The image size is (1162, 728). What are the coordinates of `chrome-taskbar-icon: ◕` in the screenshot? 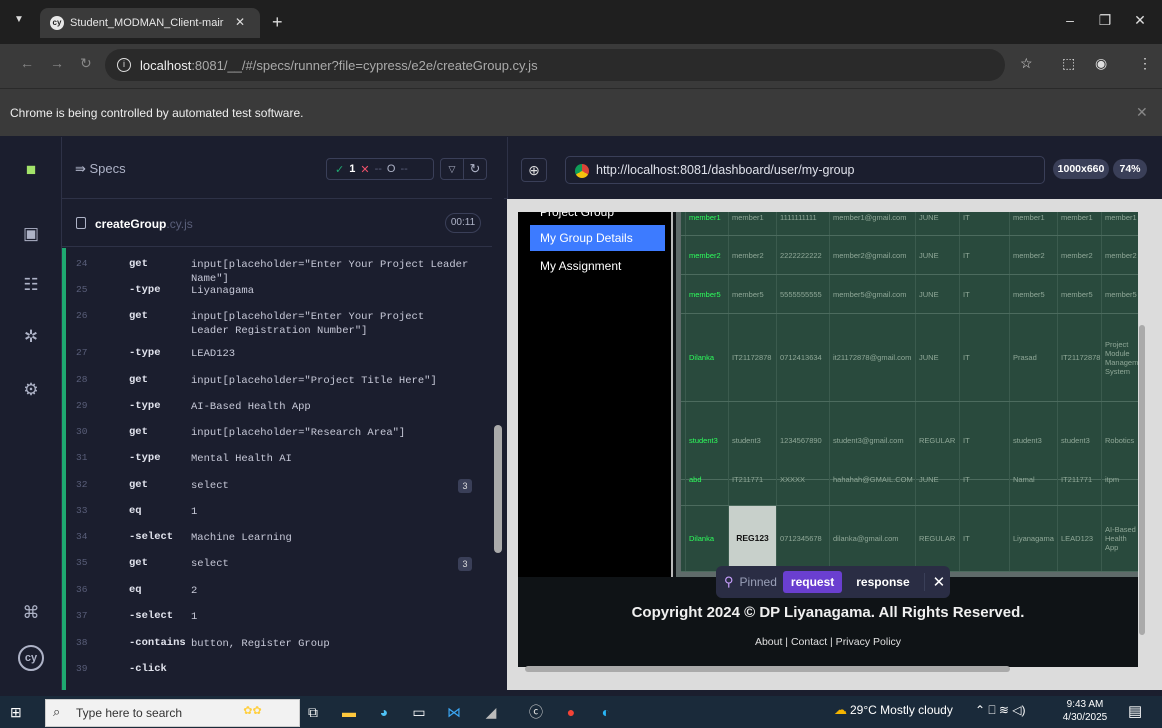 It's located at (384, 712).